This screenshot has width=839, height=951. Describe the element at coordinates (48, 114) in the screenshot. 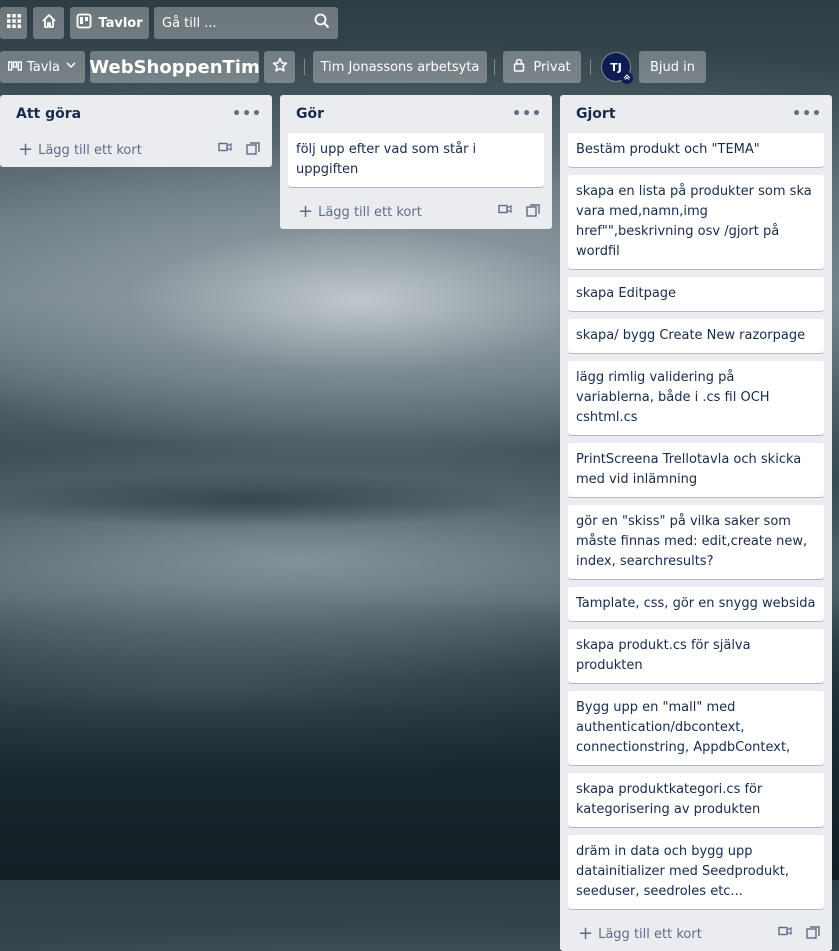

I see `list-title: Att göra` at that location.